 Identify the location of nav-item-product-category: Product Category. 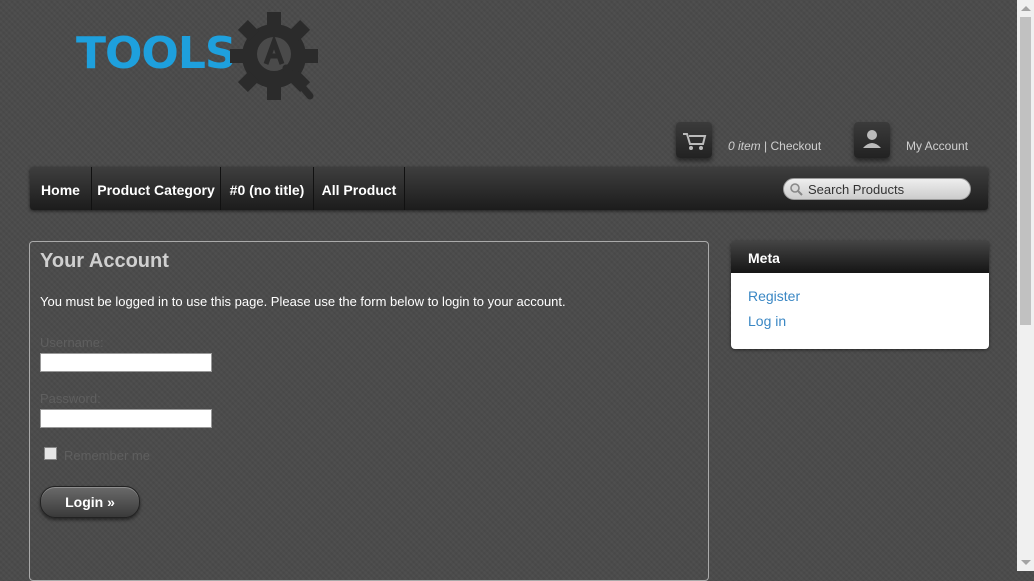
(156, 188).